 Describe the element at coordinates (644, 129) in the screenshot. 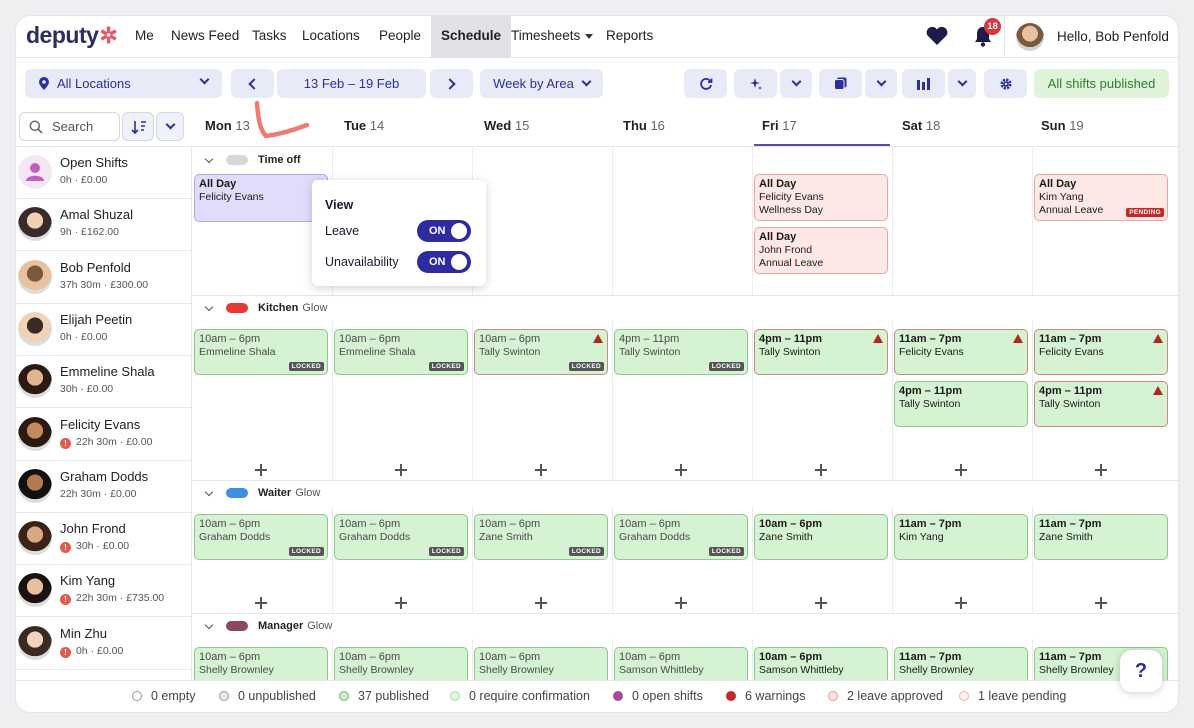

I see `day-header-thu: Thu 16` at that location.